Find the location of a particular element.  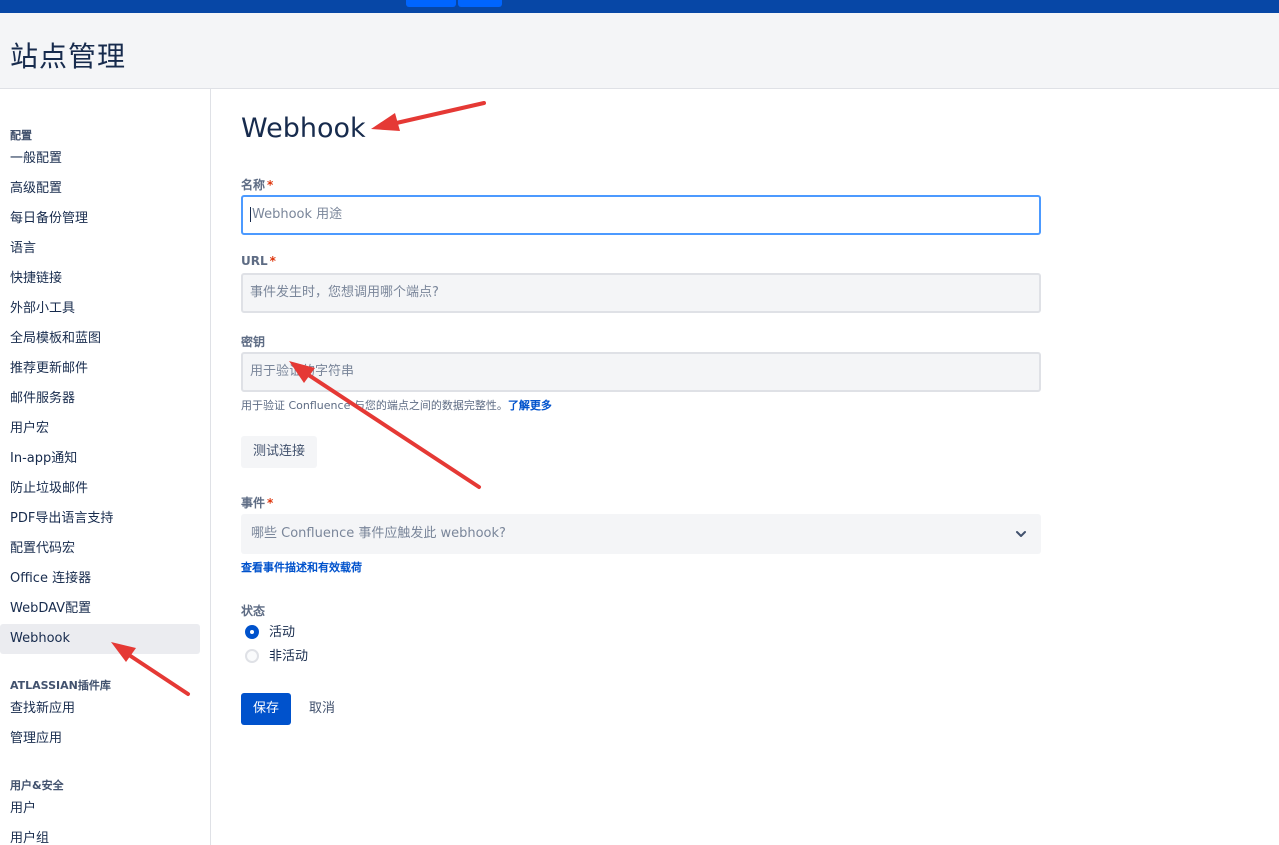

sidebar-item-in-app-notifications: In-app通知 is located at coordinates (100, 459).